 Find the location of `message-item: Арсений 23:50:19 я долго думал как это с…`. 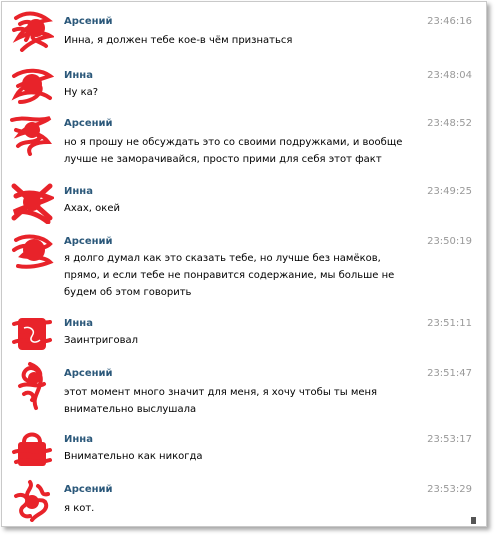

message-item: Арсений 23:50:19 я долго думал как это с… is located at coordinates (237, 265).